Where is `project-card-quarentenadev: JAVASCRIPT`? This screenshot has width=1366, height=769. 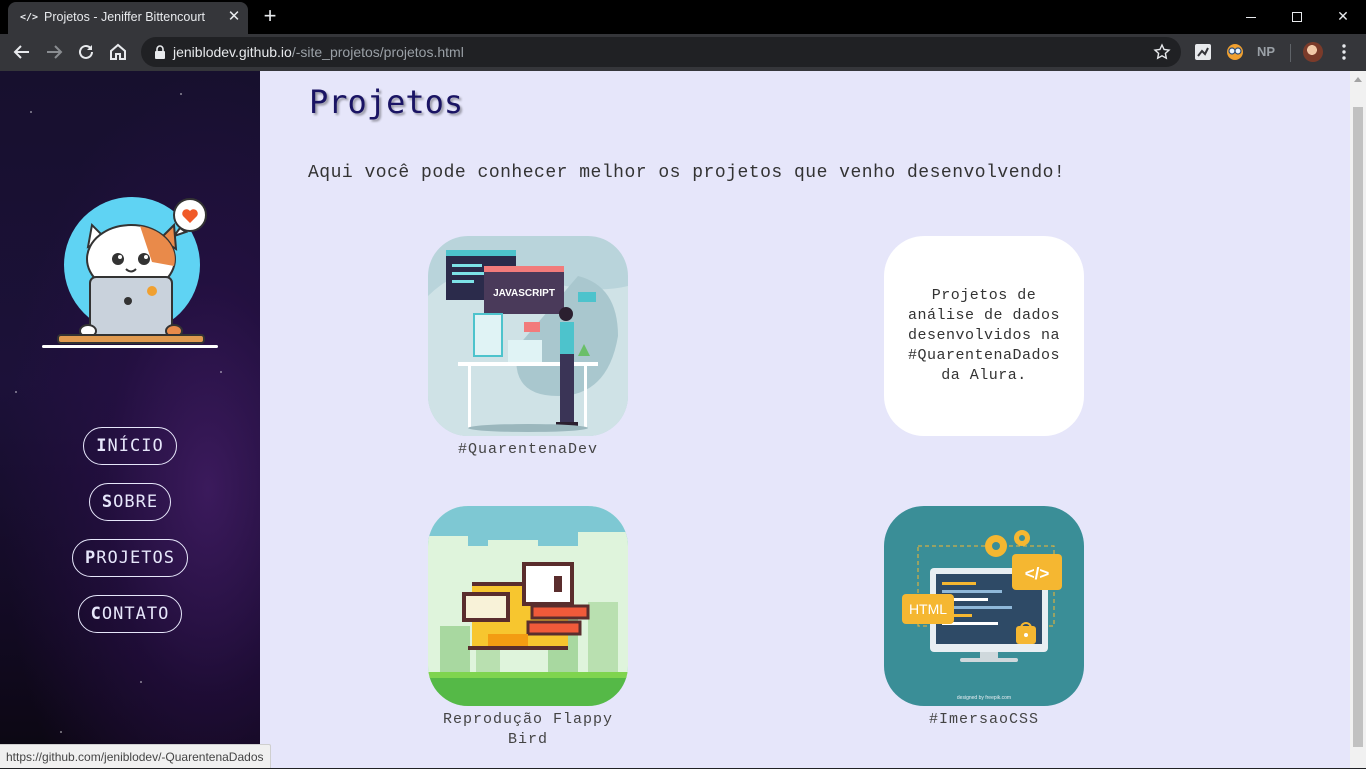 project-card-quarentenadev: JAVASCRIPT is located at coordinates (528, 336).